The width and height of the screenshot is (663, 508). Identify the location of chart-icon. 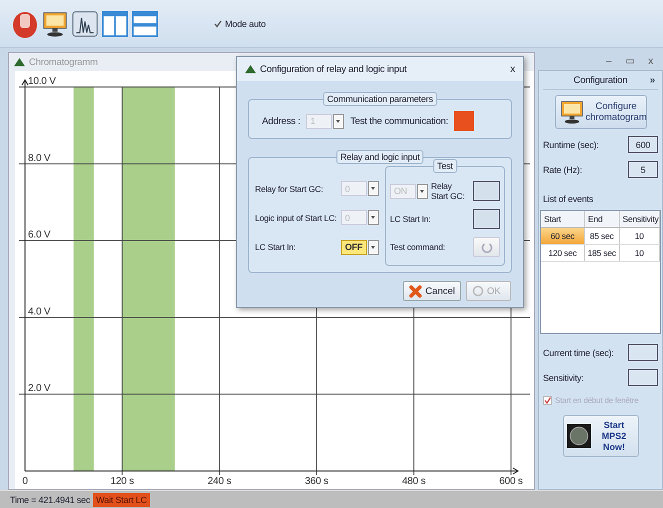
(85, 23).